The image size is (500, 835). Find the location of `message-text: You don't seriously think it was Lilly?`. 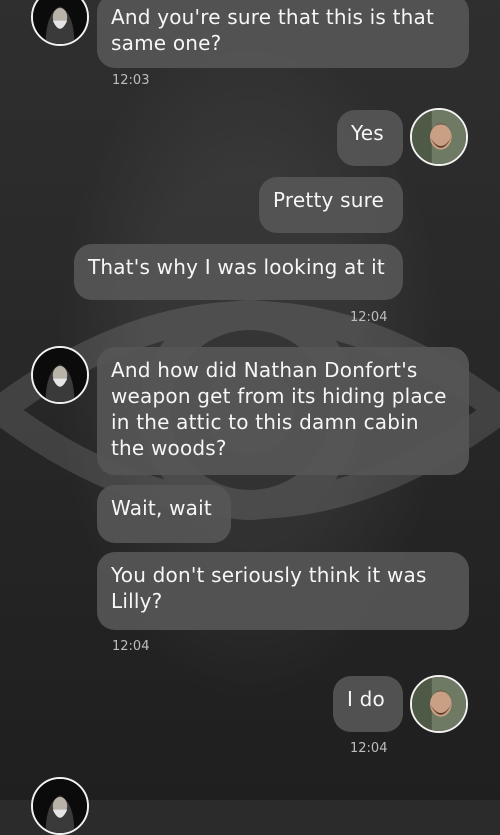

message-text: You don't seriously think it was Lilly? is located at coordinates (269, 588).